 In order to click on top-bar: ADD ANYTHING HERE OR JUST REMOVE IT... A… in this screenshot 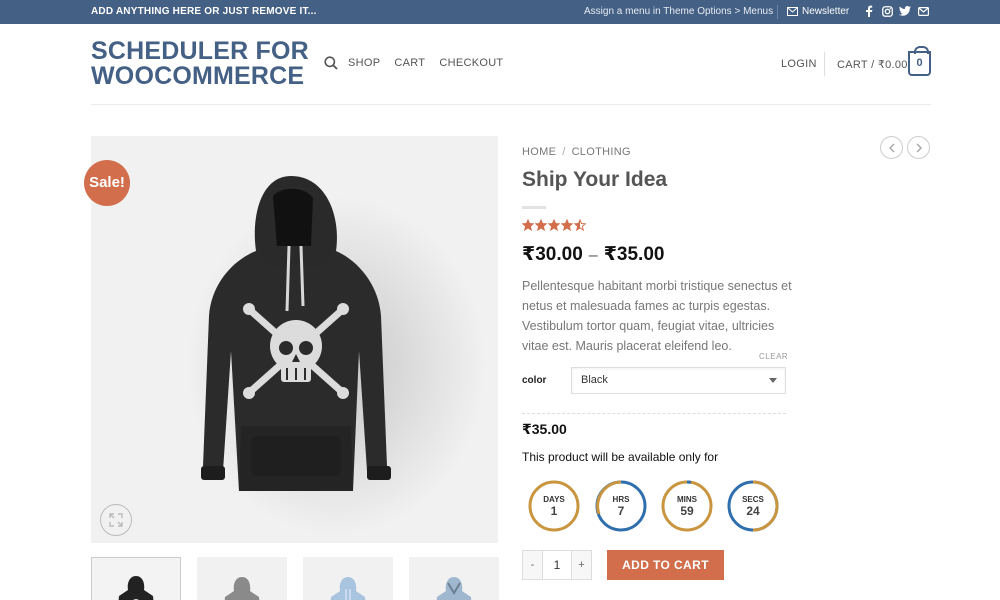, I will do `click(500, 12)`.